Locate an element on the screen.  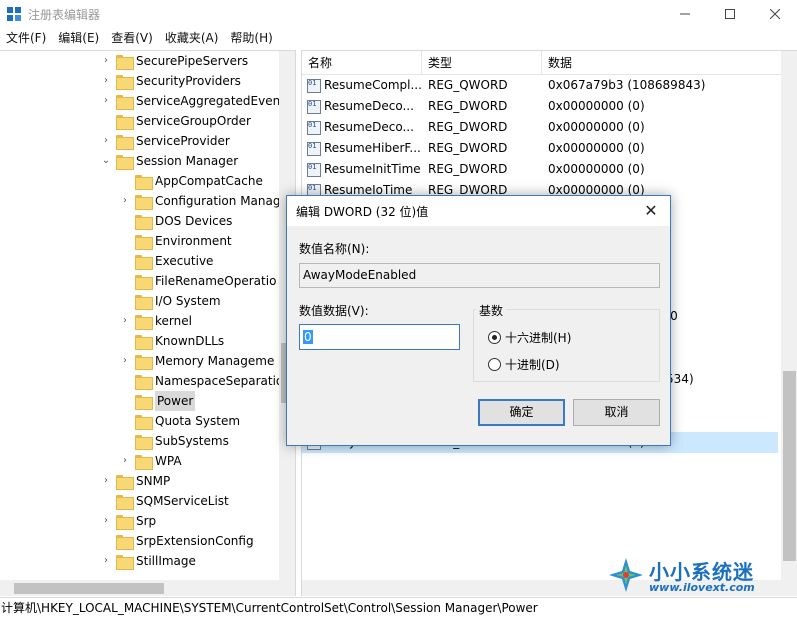
tree-item: DOS Devices is located at coordinates (175, 221).